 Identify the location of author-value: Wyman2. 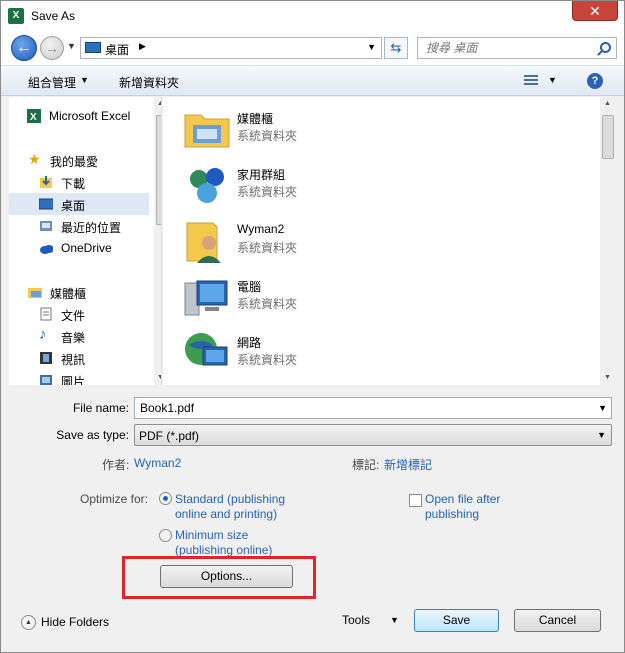
(157, 463).